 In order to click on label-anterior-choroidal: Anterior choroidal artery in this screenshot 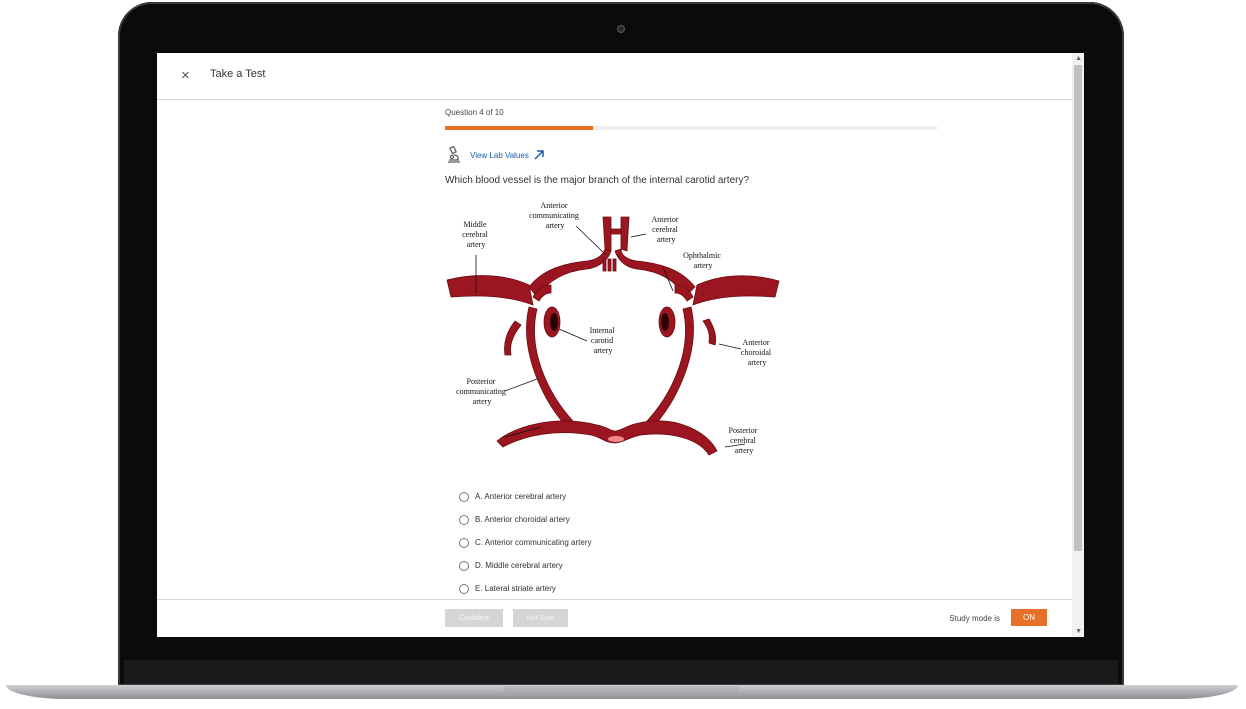, I will do `click(757, 352)`.